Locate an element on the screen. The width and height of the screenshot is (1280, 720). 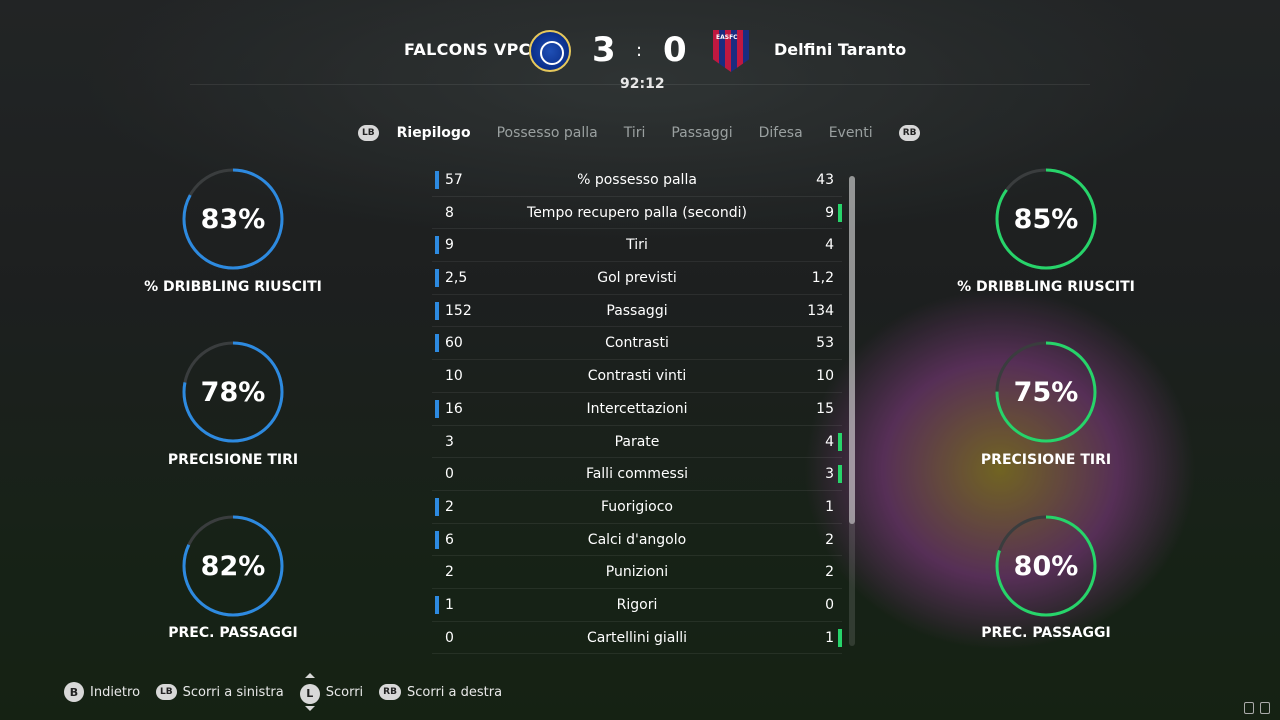
stat-row: 8 Tempo recupero palla (secondi) 9 is located at coordinates (637, 213).